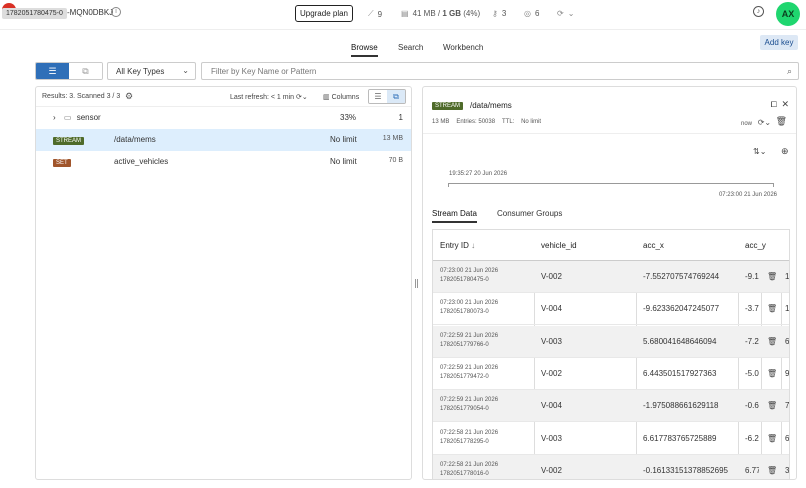  What do you see at coordinates (396, 96) in the screenshot?
I see `tree-view-icon: ⧉` at bounding box center [396, 96].